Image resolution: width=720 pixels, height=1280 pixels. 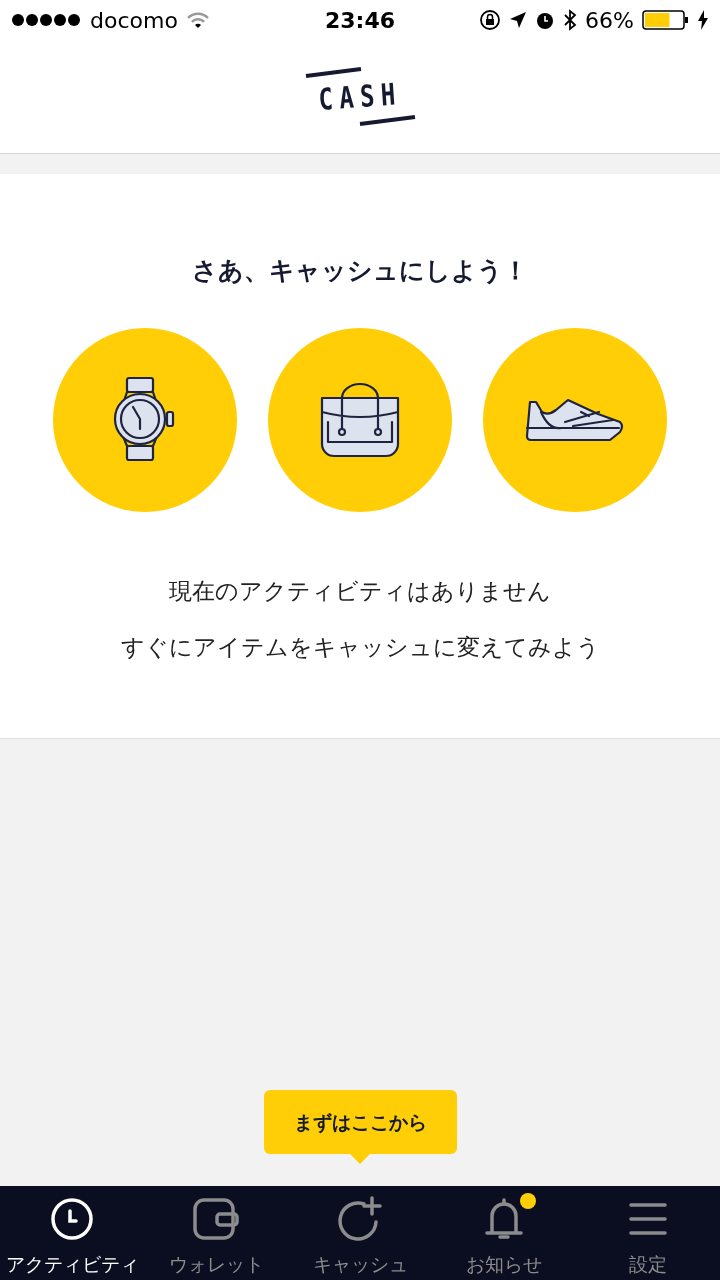 What do you see at coordinates (72, 1219) in the screenshot?
I see `clock-icon` at bounding box center [72, 1219].